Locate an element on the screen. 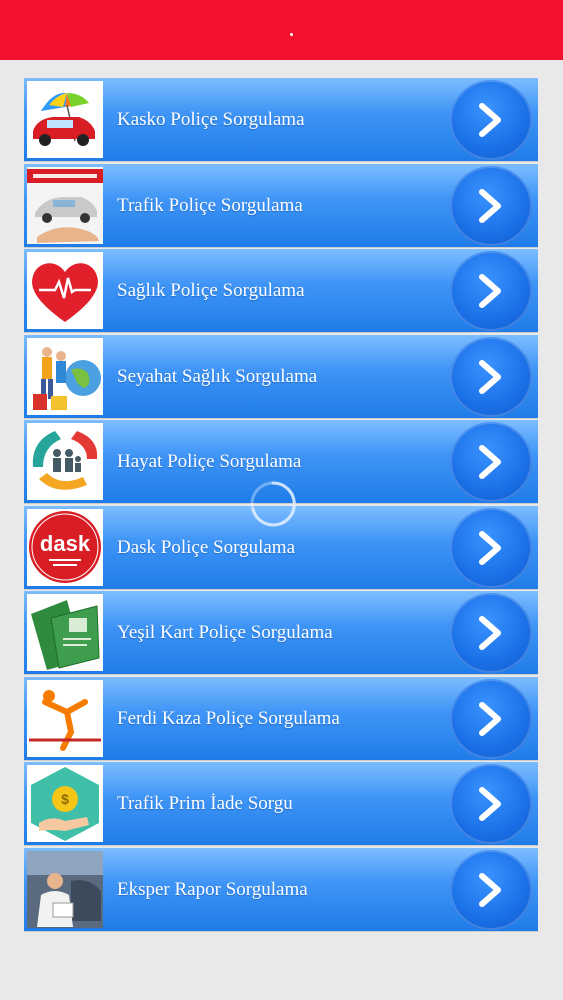 The height and width of the screenshot is (1000, 563). header-dot is located at coordinates (291, 34).